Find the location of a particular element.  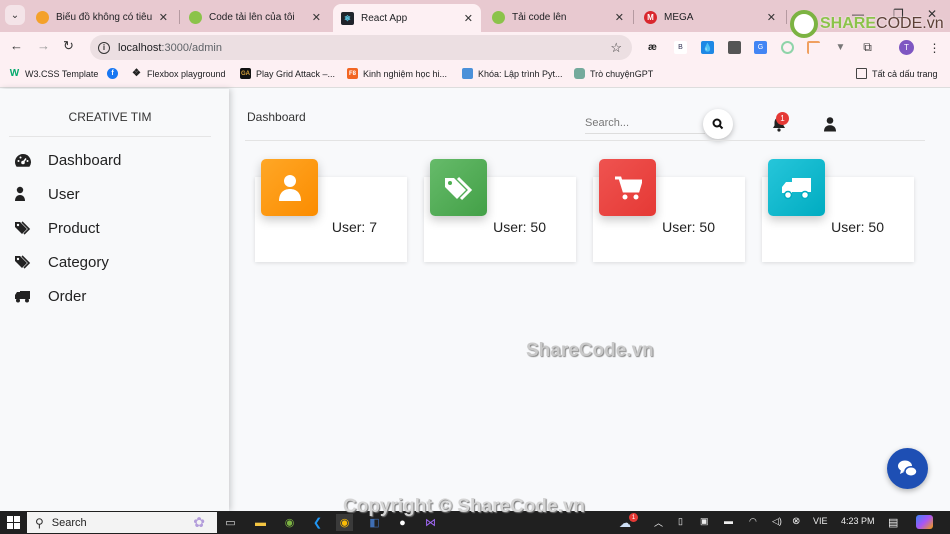

battery-icon: ▬ is located at coordinates (728, 521).